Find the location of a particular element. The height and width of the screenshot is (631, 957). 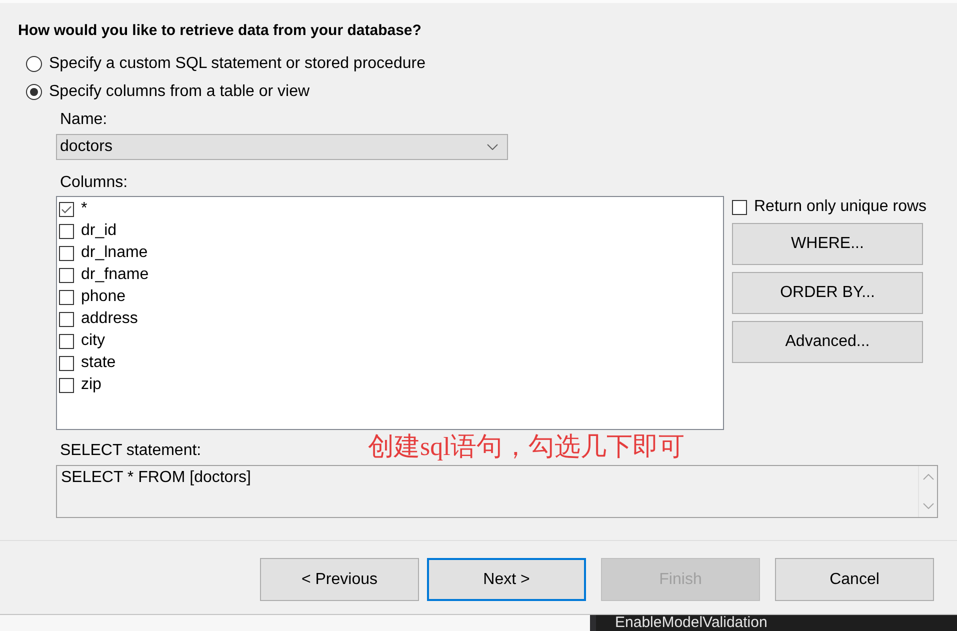

chevron-down-icon is located at coordinates (492, 147).